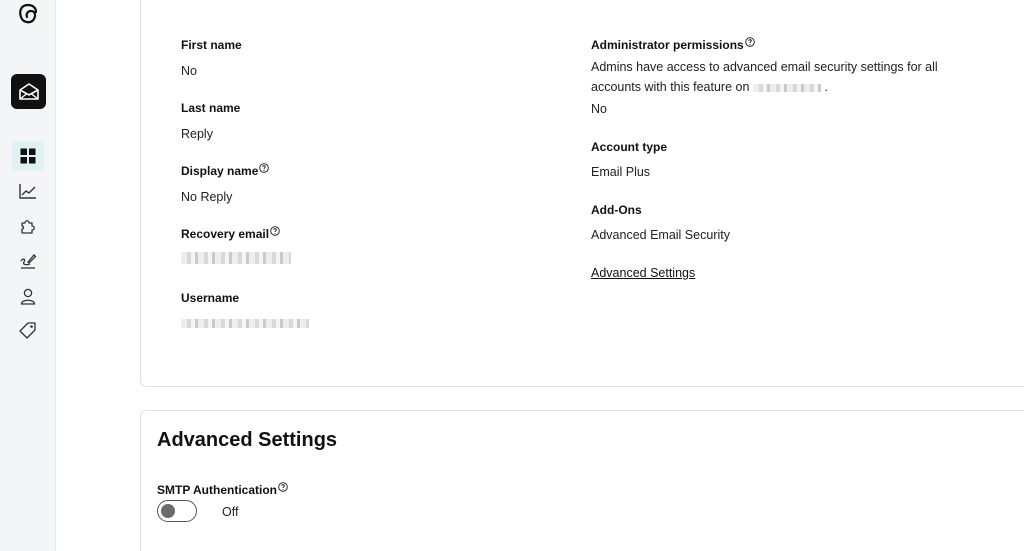 This screenshot has width=1024, height=551. I want to click on sidebar-item-tags, so click(28, 330).